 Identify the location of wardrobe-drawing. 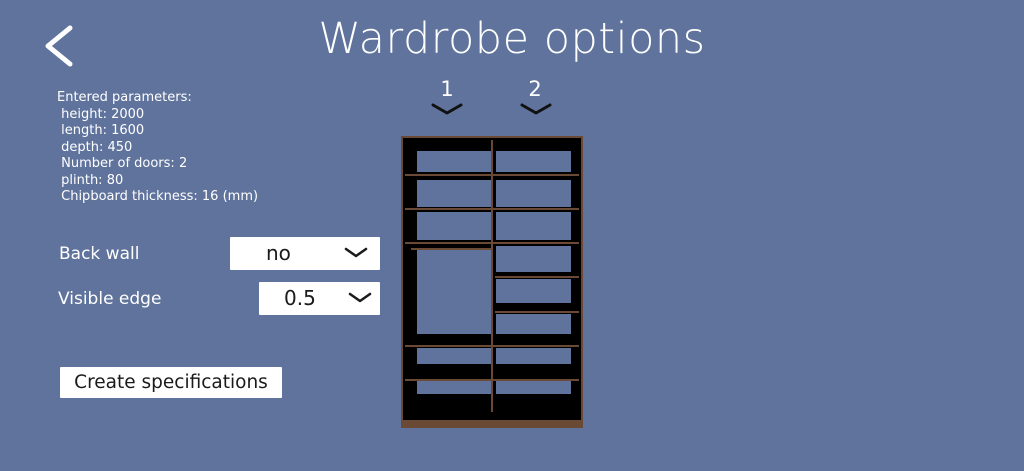
(492, 282).